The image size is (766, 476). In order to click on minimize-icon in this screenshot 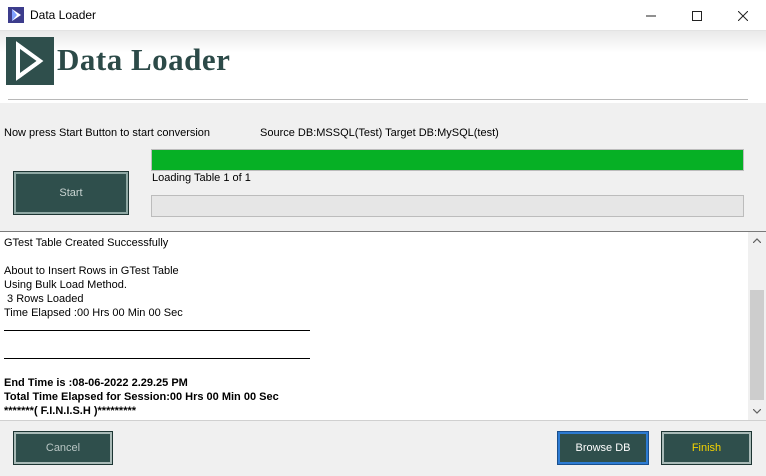, I will do `click(651, 15)`.